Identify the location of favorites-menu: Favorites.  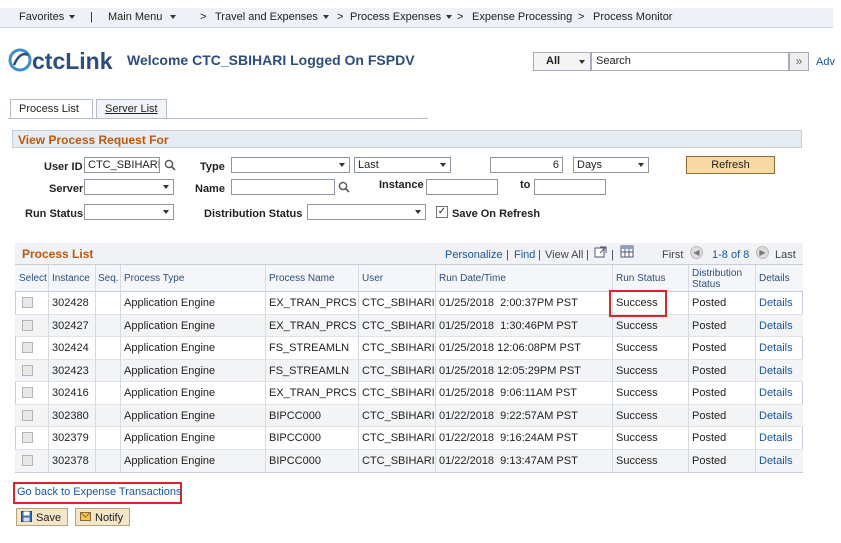
(47, 17).